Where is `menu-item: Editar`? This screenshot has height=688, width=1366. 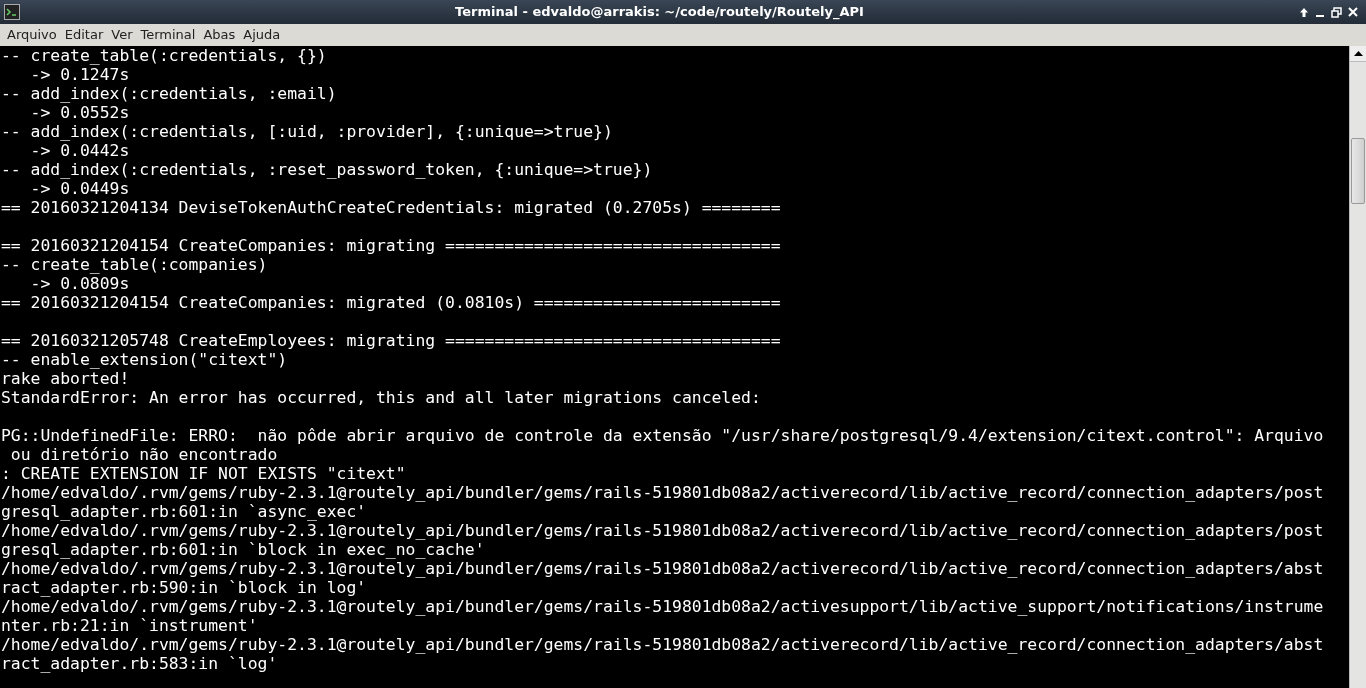 menu-item: Editar is located at coordinates (84, 35).